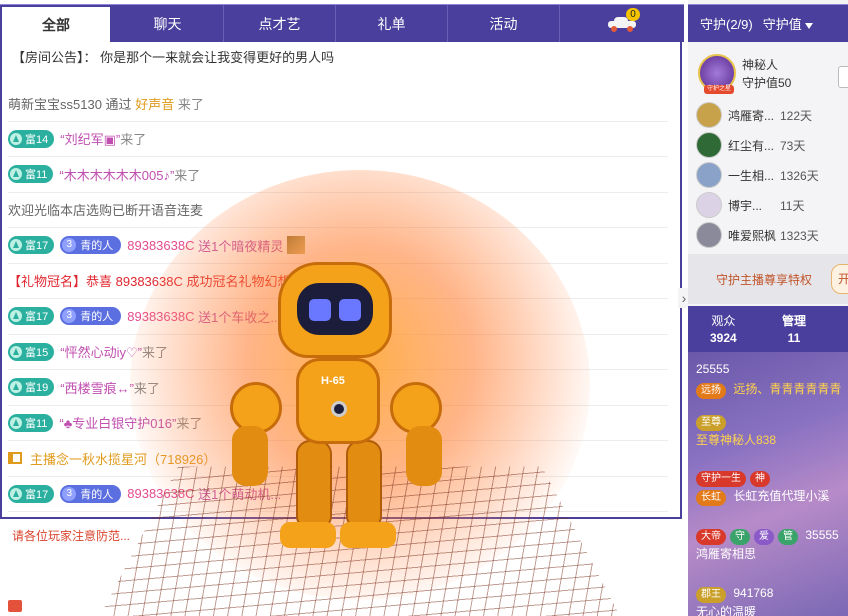 Image resolution: width=848 pixels, height=616 pixels. What do you see at coordinates (760, 65) in the screenshot?
I see `top-guard-name: 神秘人` at bounding box center [760, 65].